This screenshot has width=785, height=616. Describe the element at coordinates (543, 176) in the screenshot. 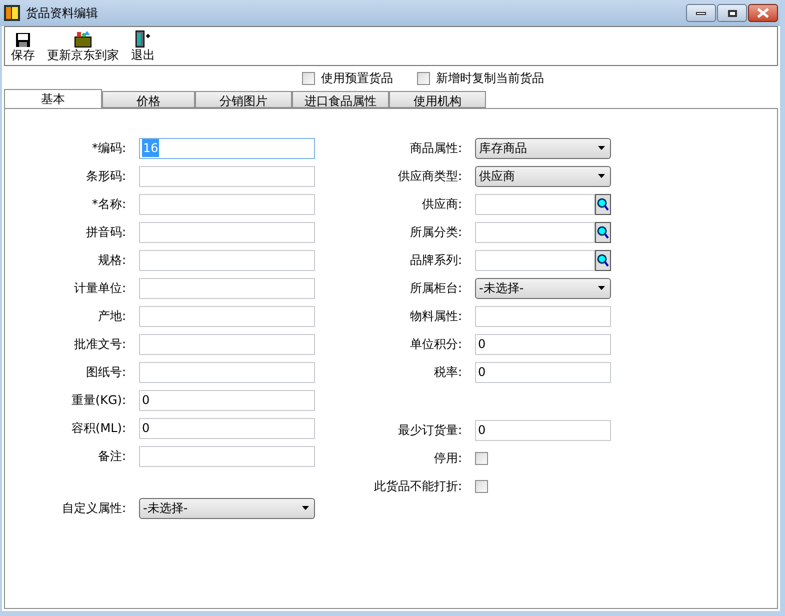

I see `dropdown: 供应商` at that location.